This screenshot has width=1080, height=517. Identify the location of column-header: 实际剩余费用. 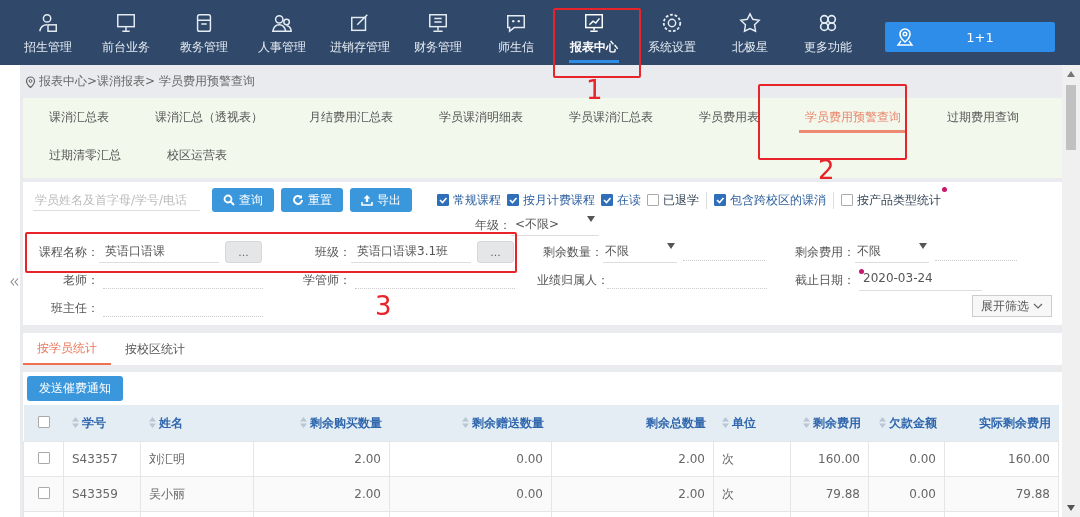
(1001, 423).